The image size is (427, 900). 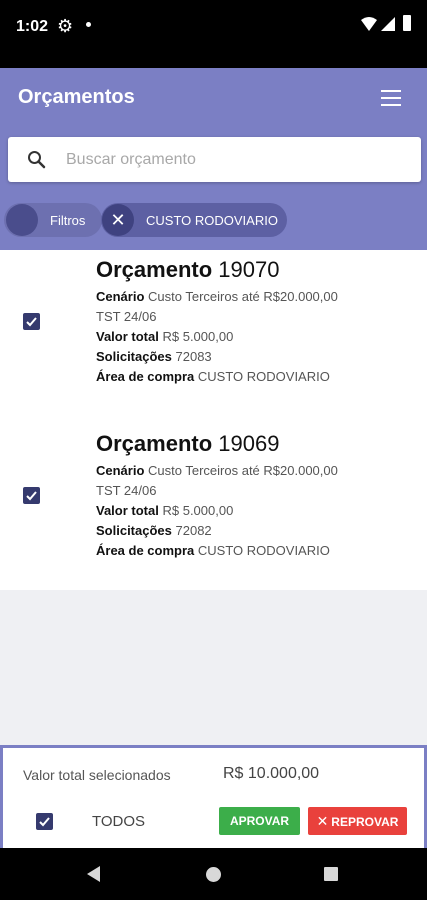 I want to click on reprovar-label: REPROVAR, so click(x=365, y=821).